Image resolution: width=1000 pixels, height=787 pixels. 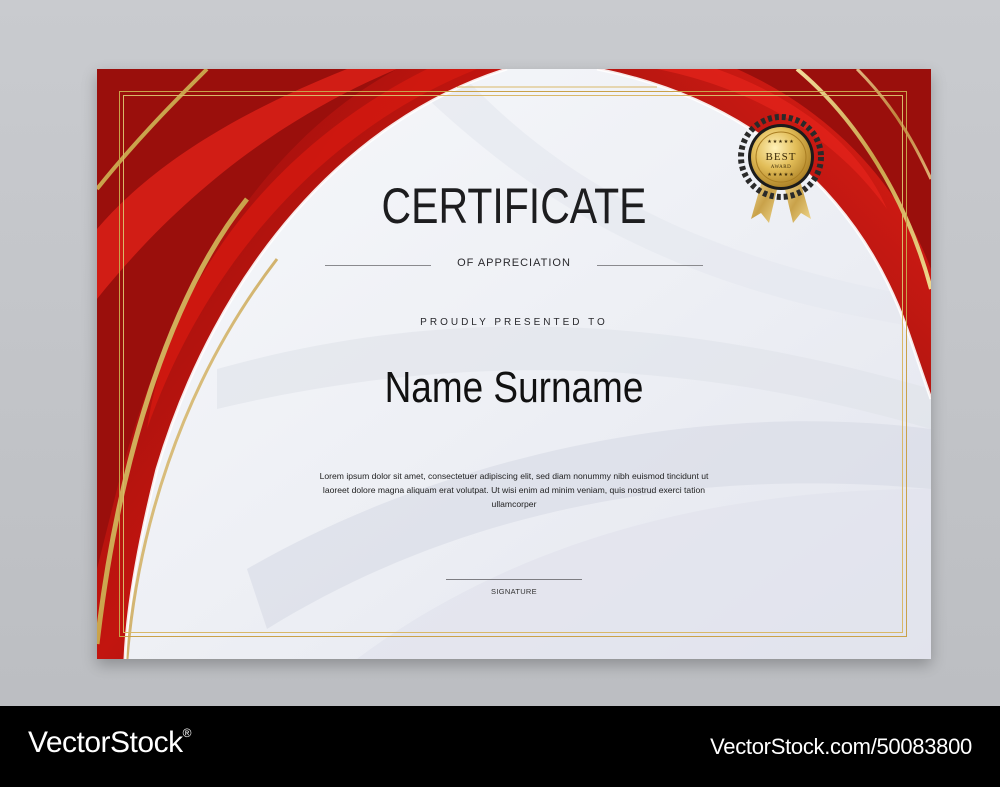 What do you see at coordinates (514, 387) in the screenshot?
I see `recipient-name: Name Surname` at bounding box center [514, 387].